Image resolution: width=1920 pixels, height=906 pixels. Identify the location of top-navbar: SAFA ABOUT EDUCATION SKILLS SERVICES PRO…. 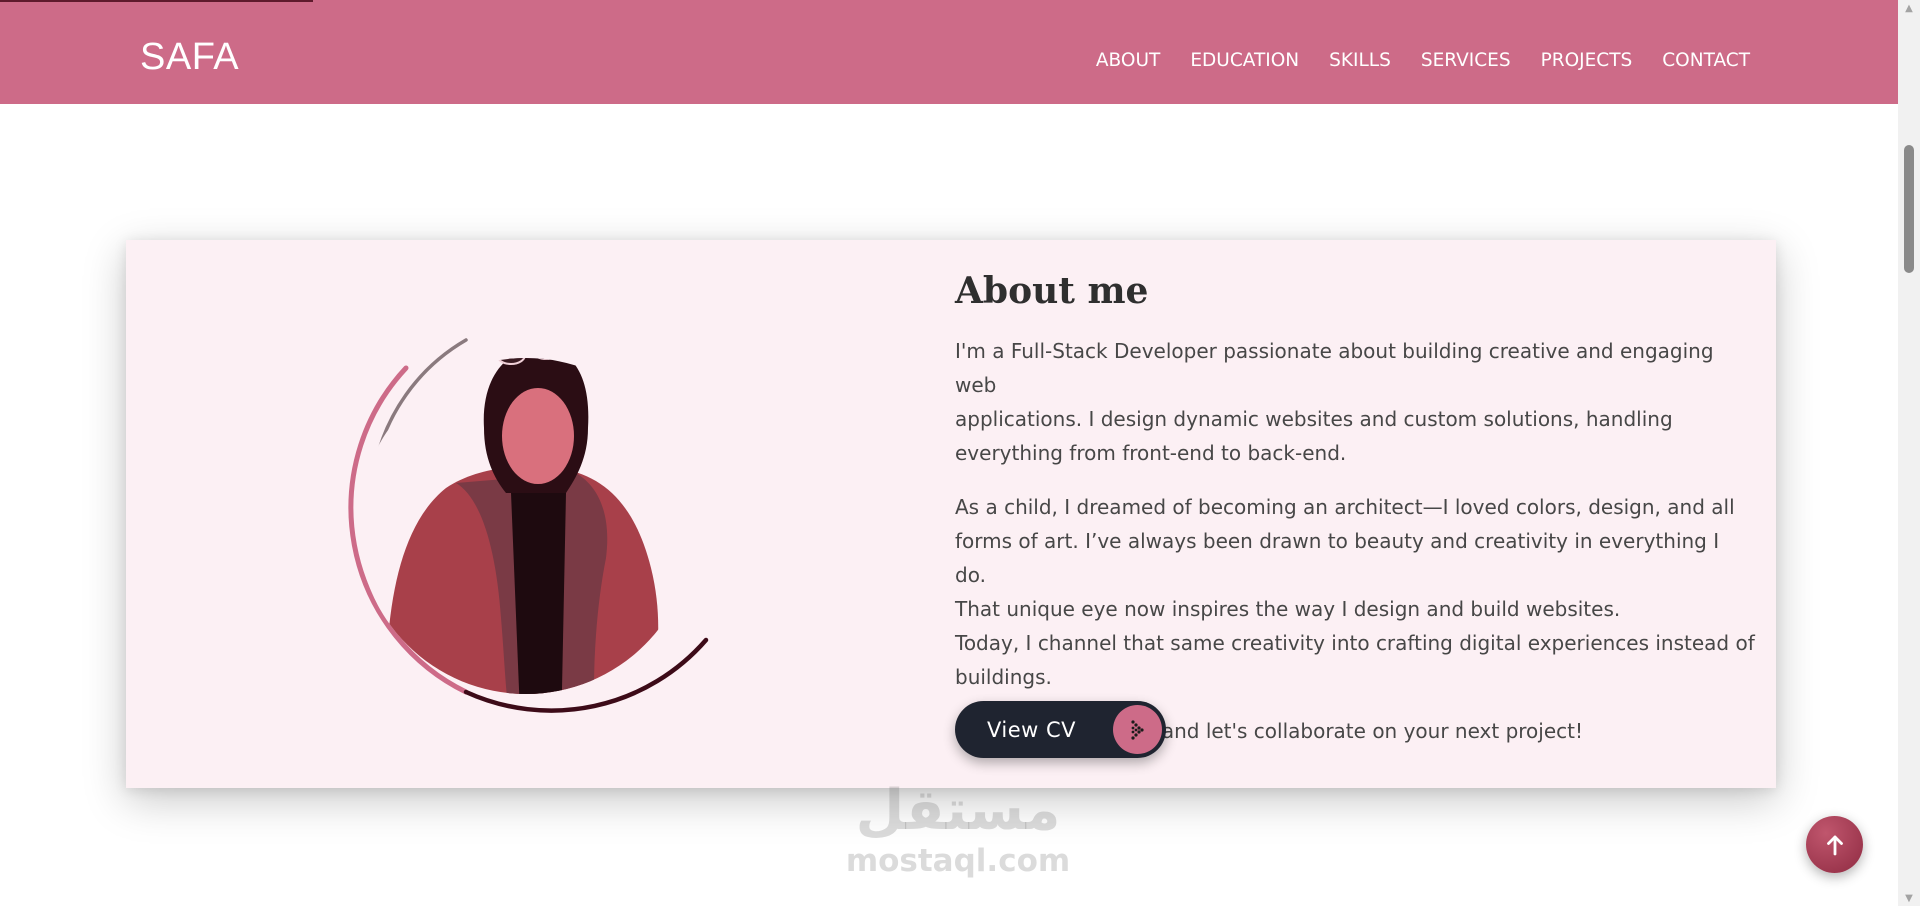
(949, 52).